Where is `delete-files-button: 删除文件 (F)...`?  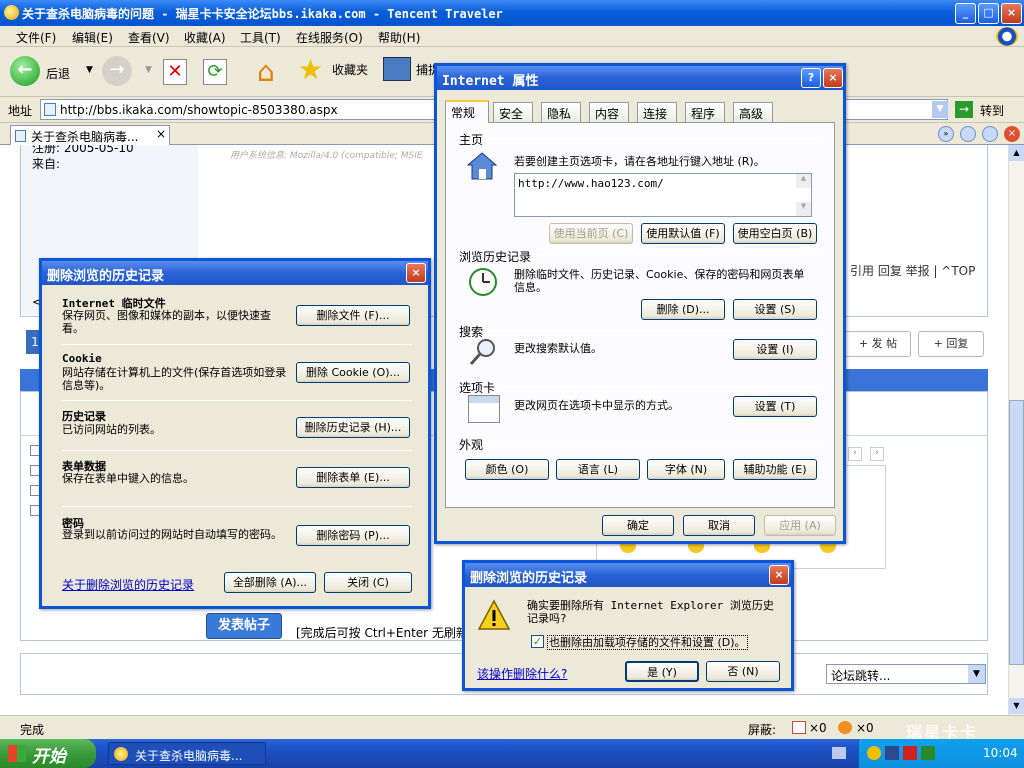
delete-files-button: 删除文件 (F)... is located at coordinates (353, 315).